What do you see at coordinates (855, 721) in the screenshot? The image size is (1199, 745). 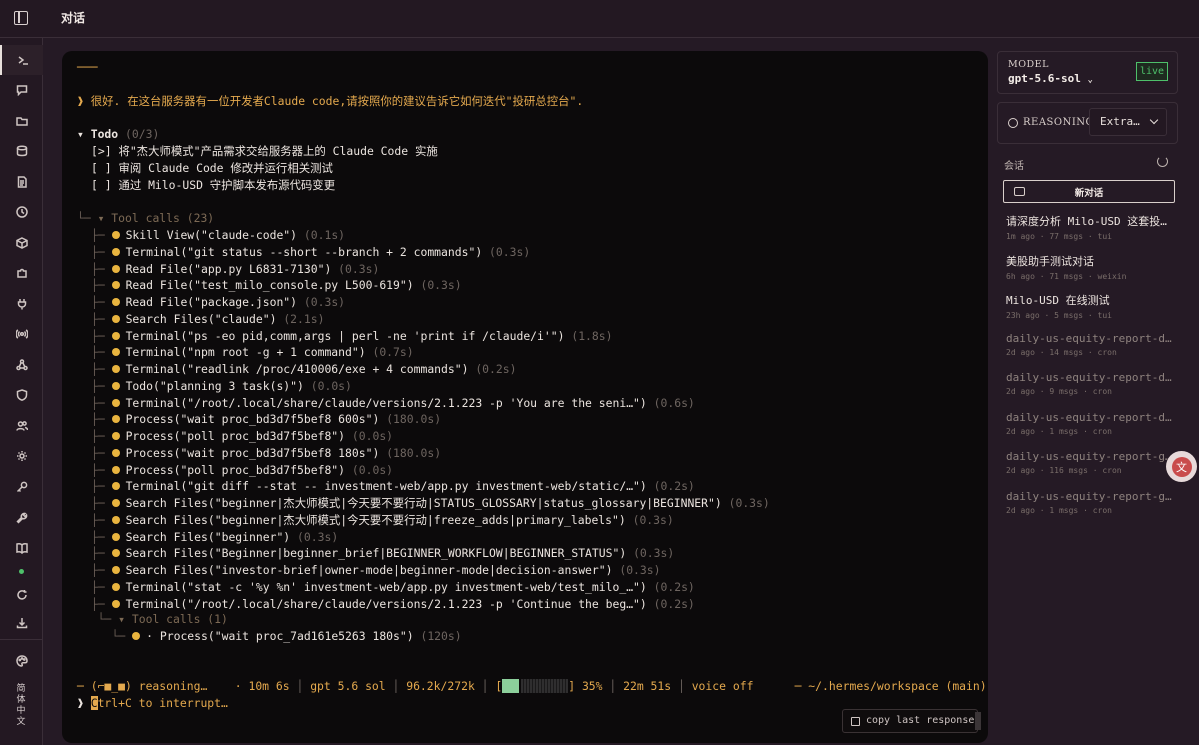 I see `copy-icon` at bounding box center [855, 721].